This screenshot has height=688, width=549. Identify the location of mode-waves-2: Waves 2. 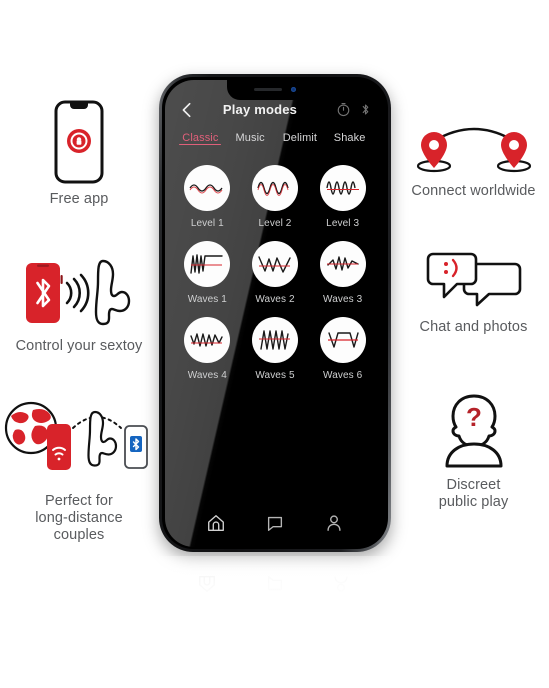
(275, 273).